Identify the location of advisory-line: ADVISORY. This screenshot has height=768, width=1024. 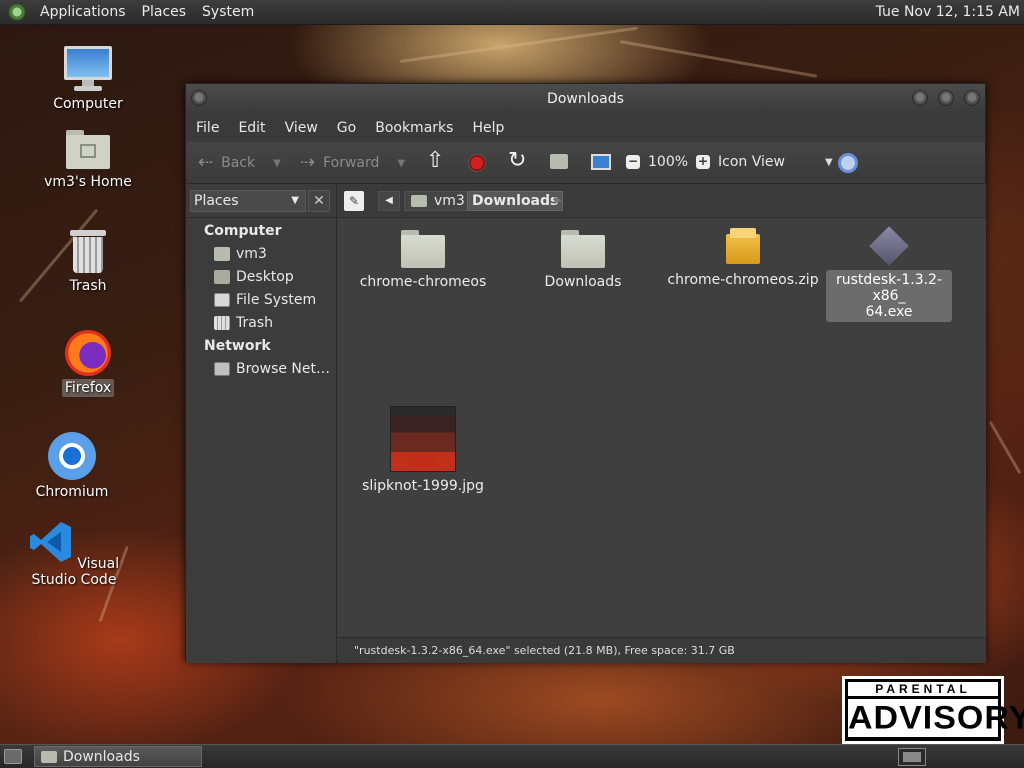
(936, 718).